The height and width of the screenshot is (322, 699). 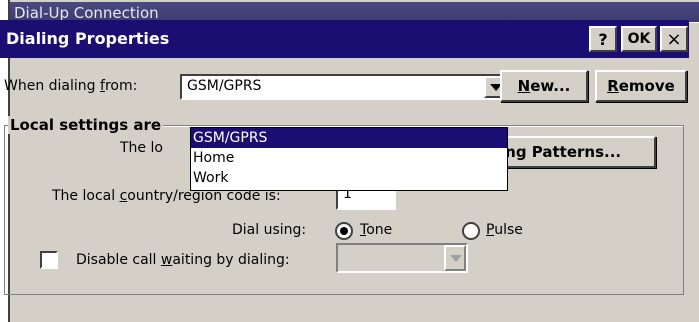 I want to click on call-waiting-checkbox, so click(x=49, y=260).